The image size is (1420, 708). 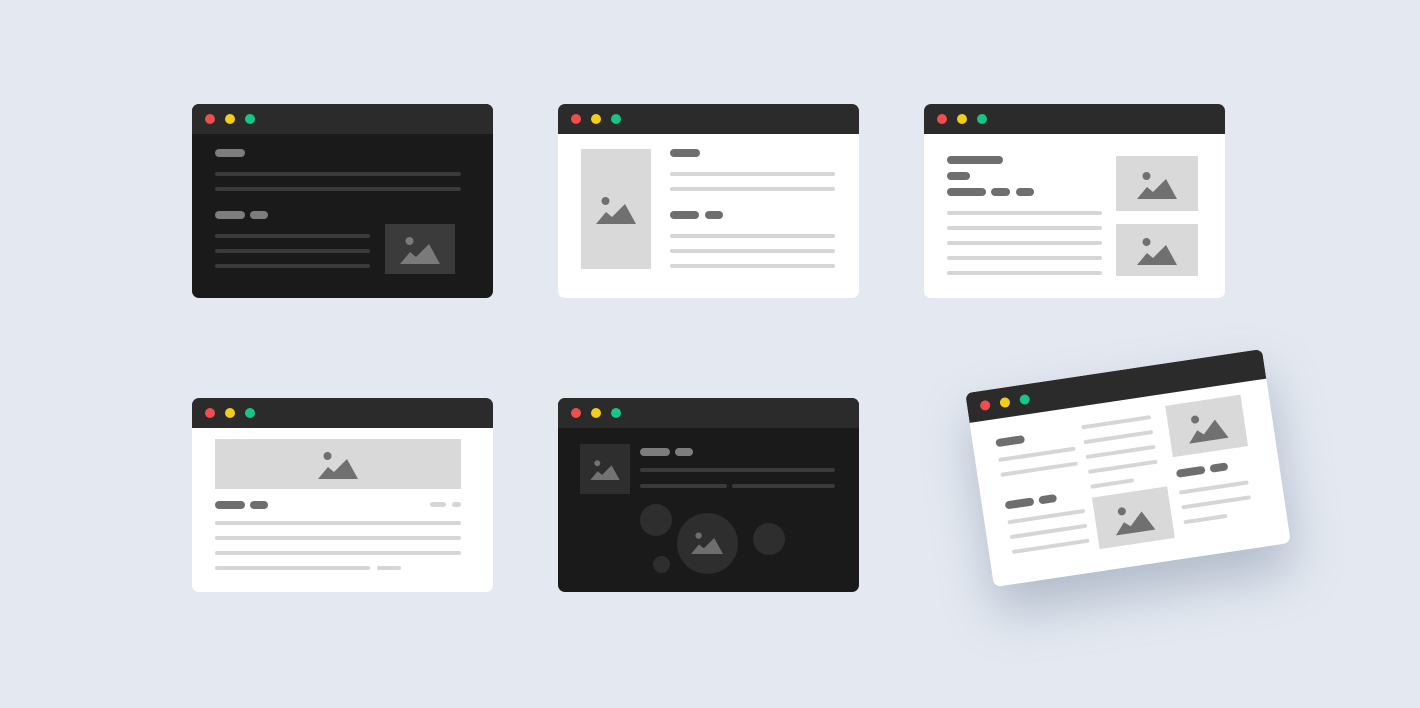 I want to click on banner-image-placeholder, so click(x=338, y=464).